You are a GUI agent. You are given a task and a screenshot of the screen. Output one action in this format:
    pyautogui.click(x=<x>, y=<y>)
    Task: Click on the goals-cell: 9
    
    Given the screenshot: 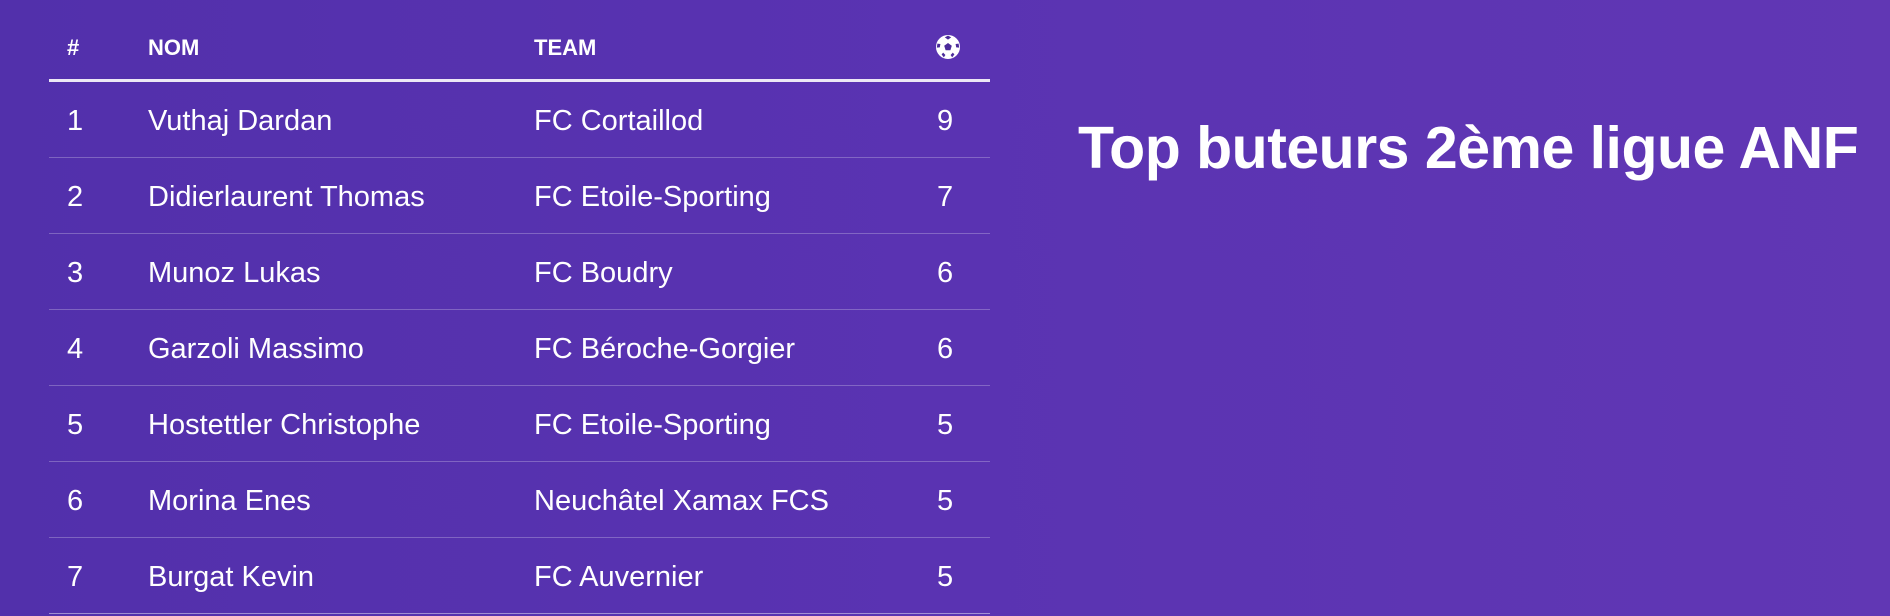 What is the action you would take?
    pyautogui.click(x=945, y=121)
    